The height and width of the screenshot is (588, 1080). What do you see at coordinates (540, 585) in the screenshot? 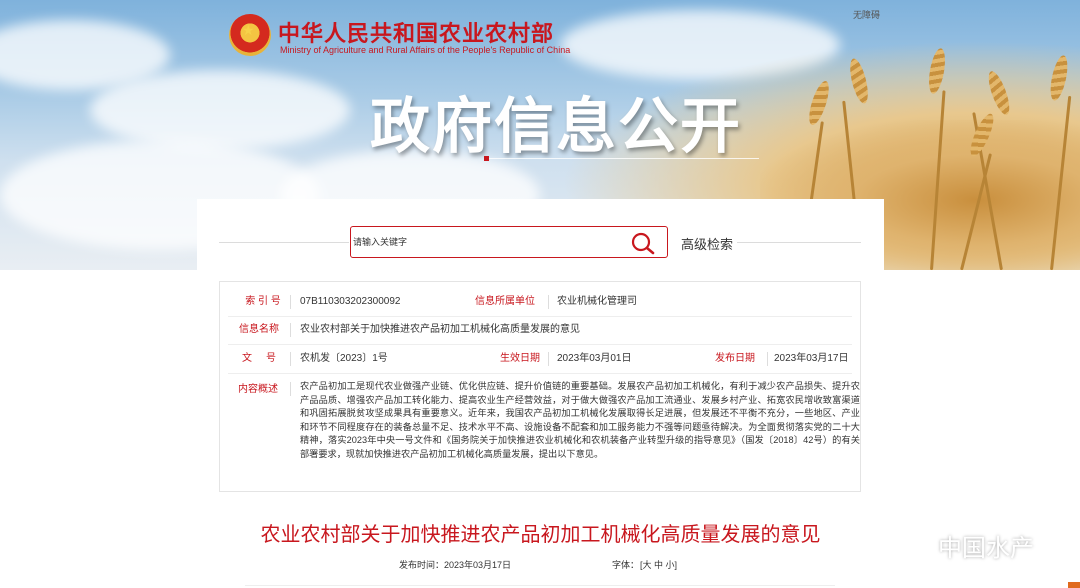
I see `content-divider` at bounding box center [540, 585].